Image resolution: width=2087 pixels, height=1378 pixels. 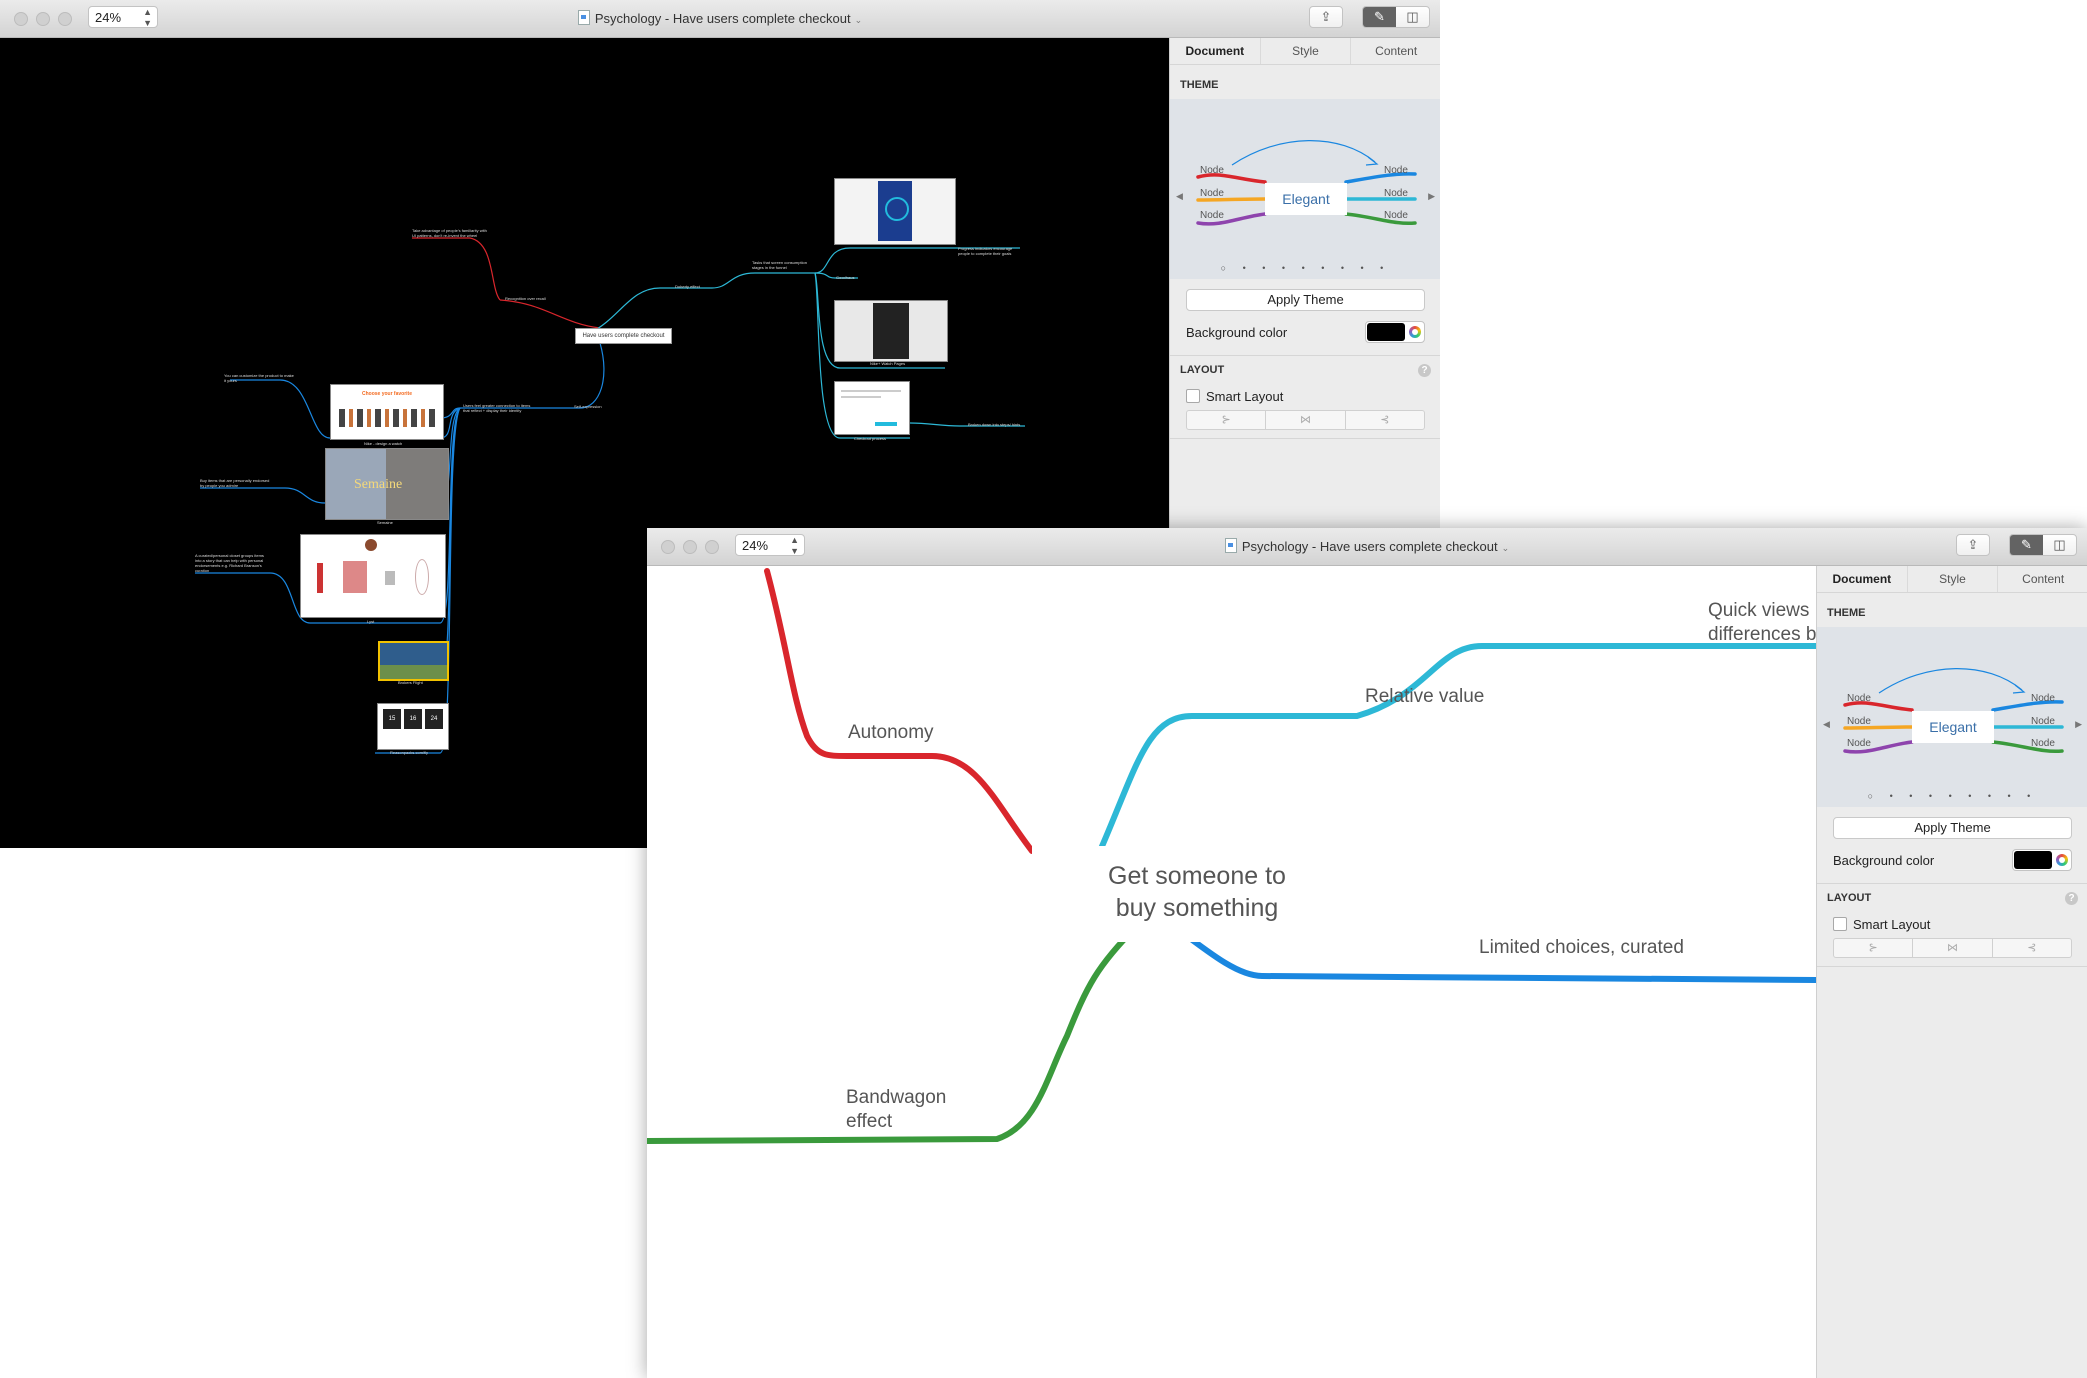 I want to click on countdown-min: 24, so click(x=434, y=719).